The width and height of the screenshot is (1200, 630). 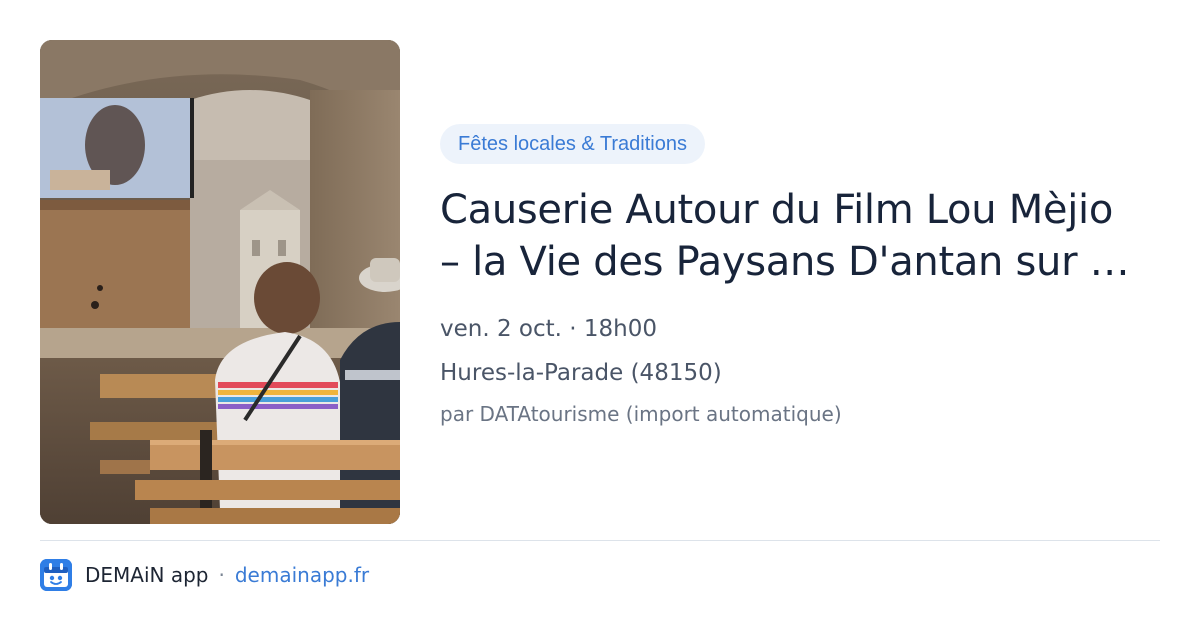 What do you see at coordinates (641, 414) in the screenshot?
I see `event-author: par DATAtourisme (import automatique)` at bounding box center [641, 414].